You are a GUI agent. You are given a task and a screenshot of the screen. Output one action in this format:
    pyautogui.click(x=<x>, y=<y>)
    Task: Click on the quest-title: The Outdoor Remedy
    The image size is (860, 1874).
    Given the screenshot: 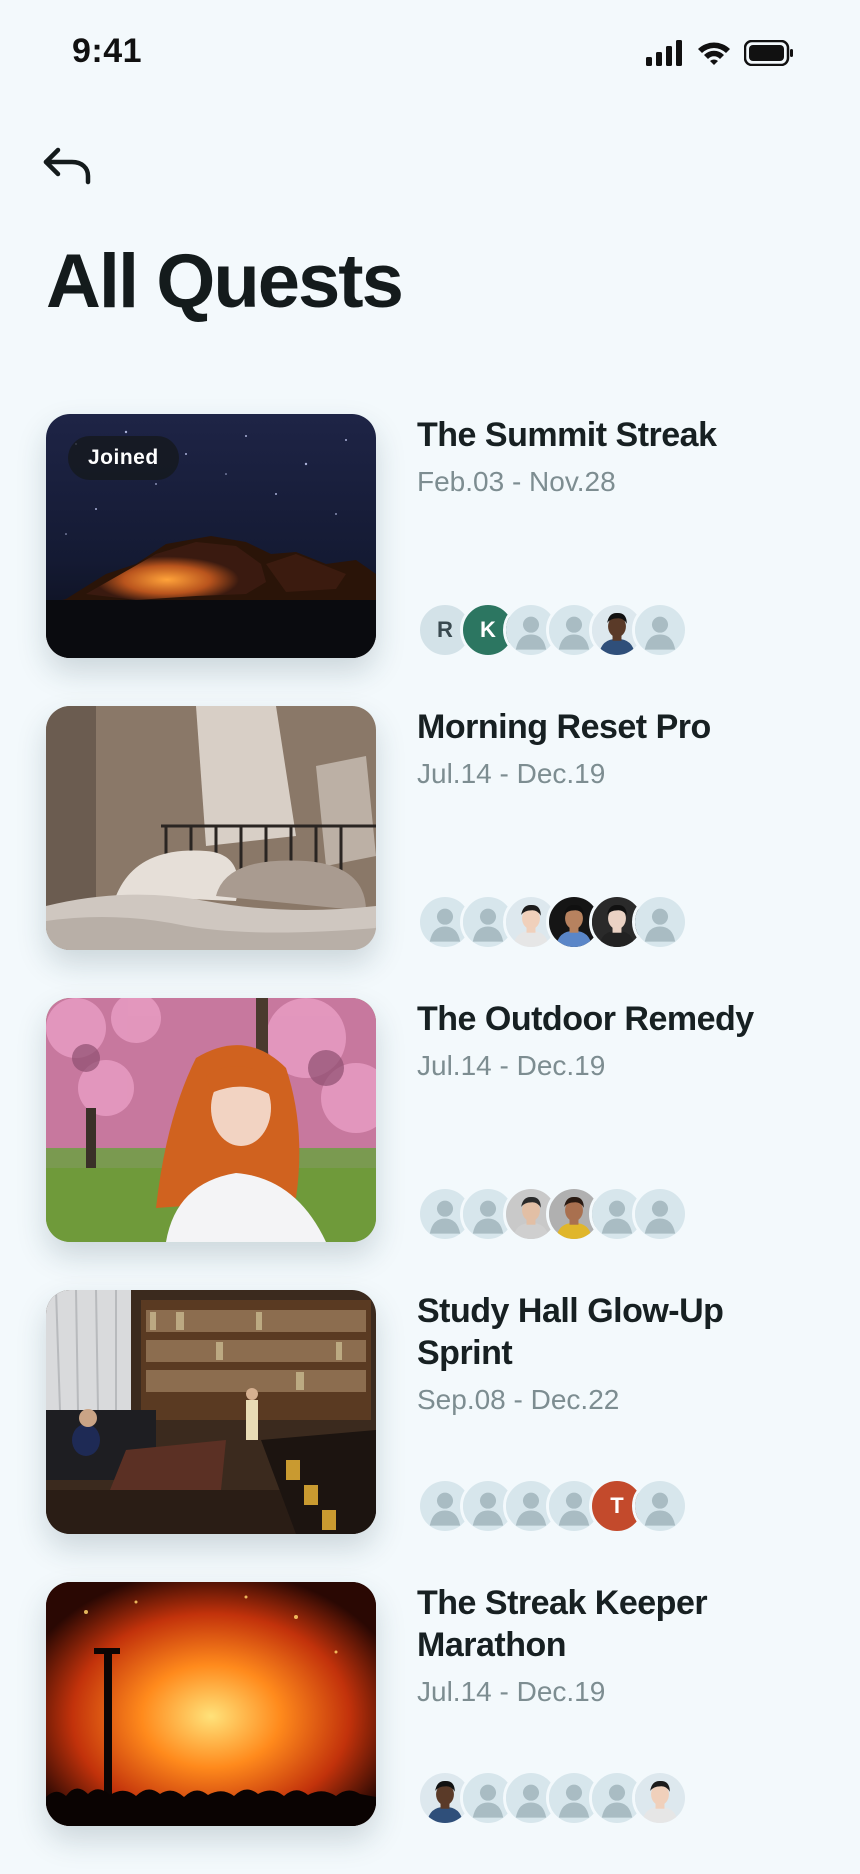 What is the action you would take?
    pyautogui.click(x=585, y=1019)
    